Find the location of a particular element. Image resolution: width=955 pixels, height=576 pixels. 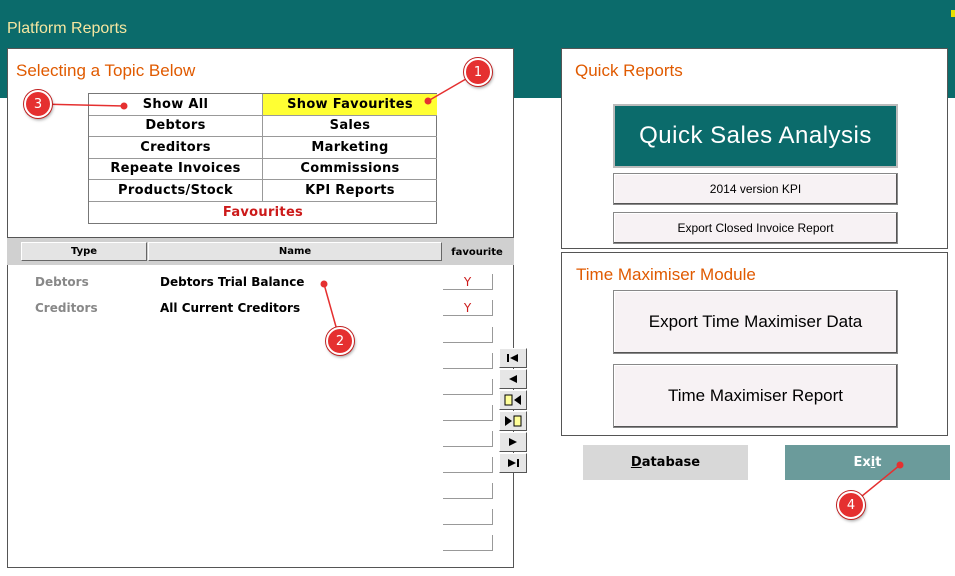

new-record-before-icon is located at coordinates (512, 400).